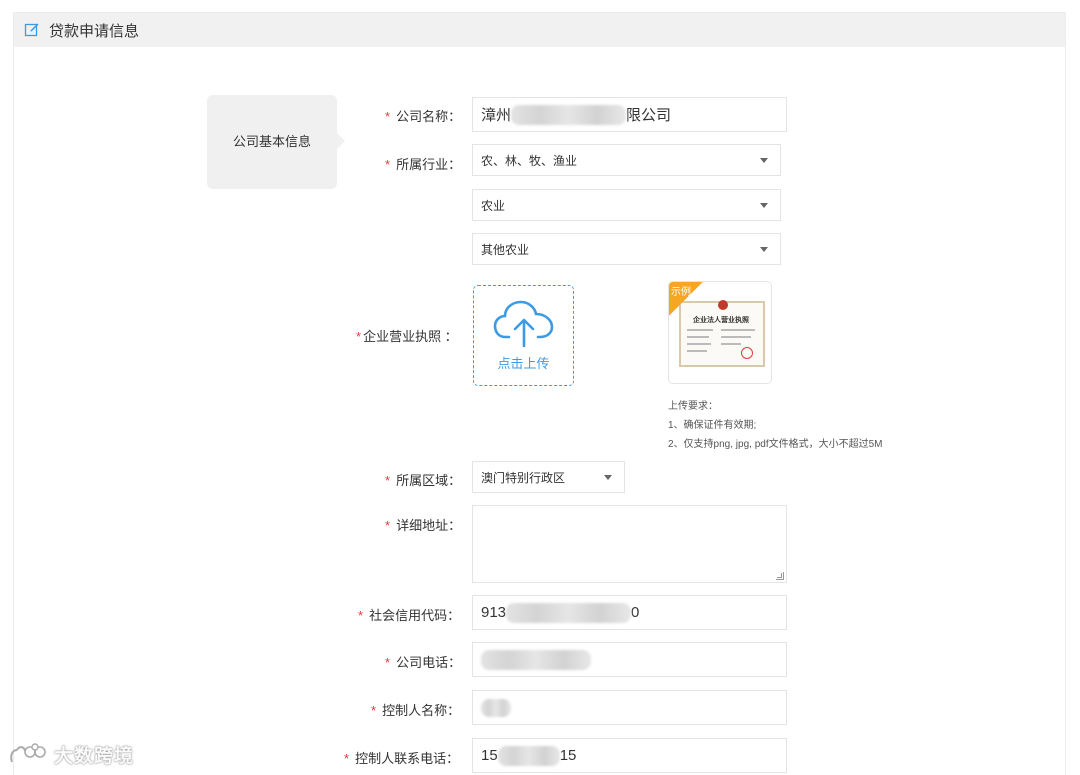  I want to click on panel-title: 贷款申请信息, so click(94, 31).